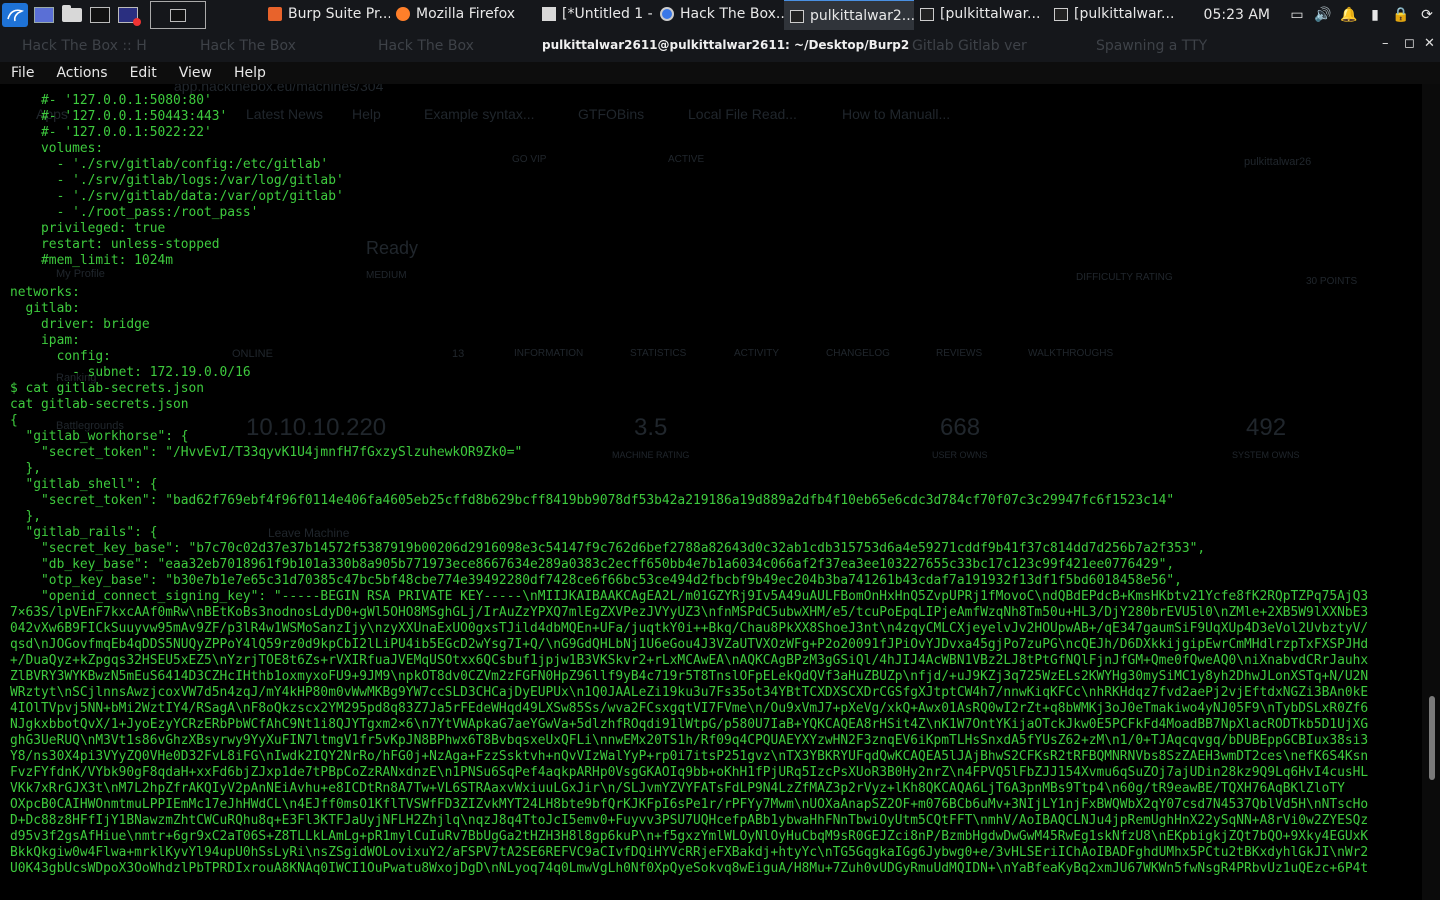 Image resolution: width=1440 pixels, height=900 pixels. I want to click on menu-view: View, so click(195, 73).